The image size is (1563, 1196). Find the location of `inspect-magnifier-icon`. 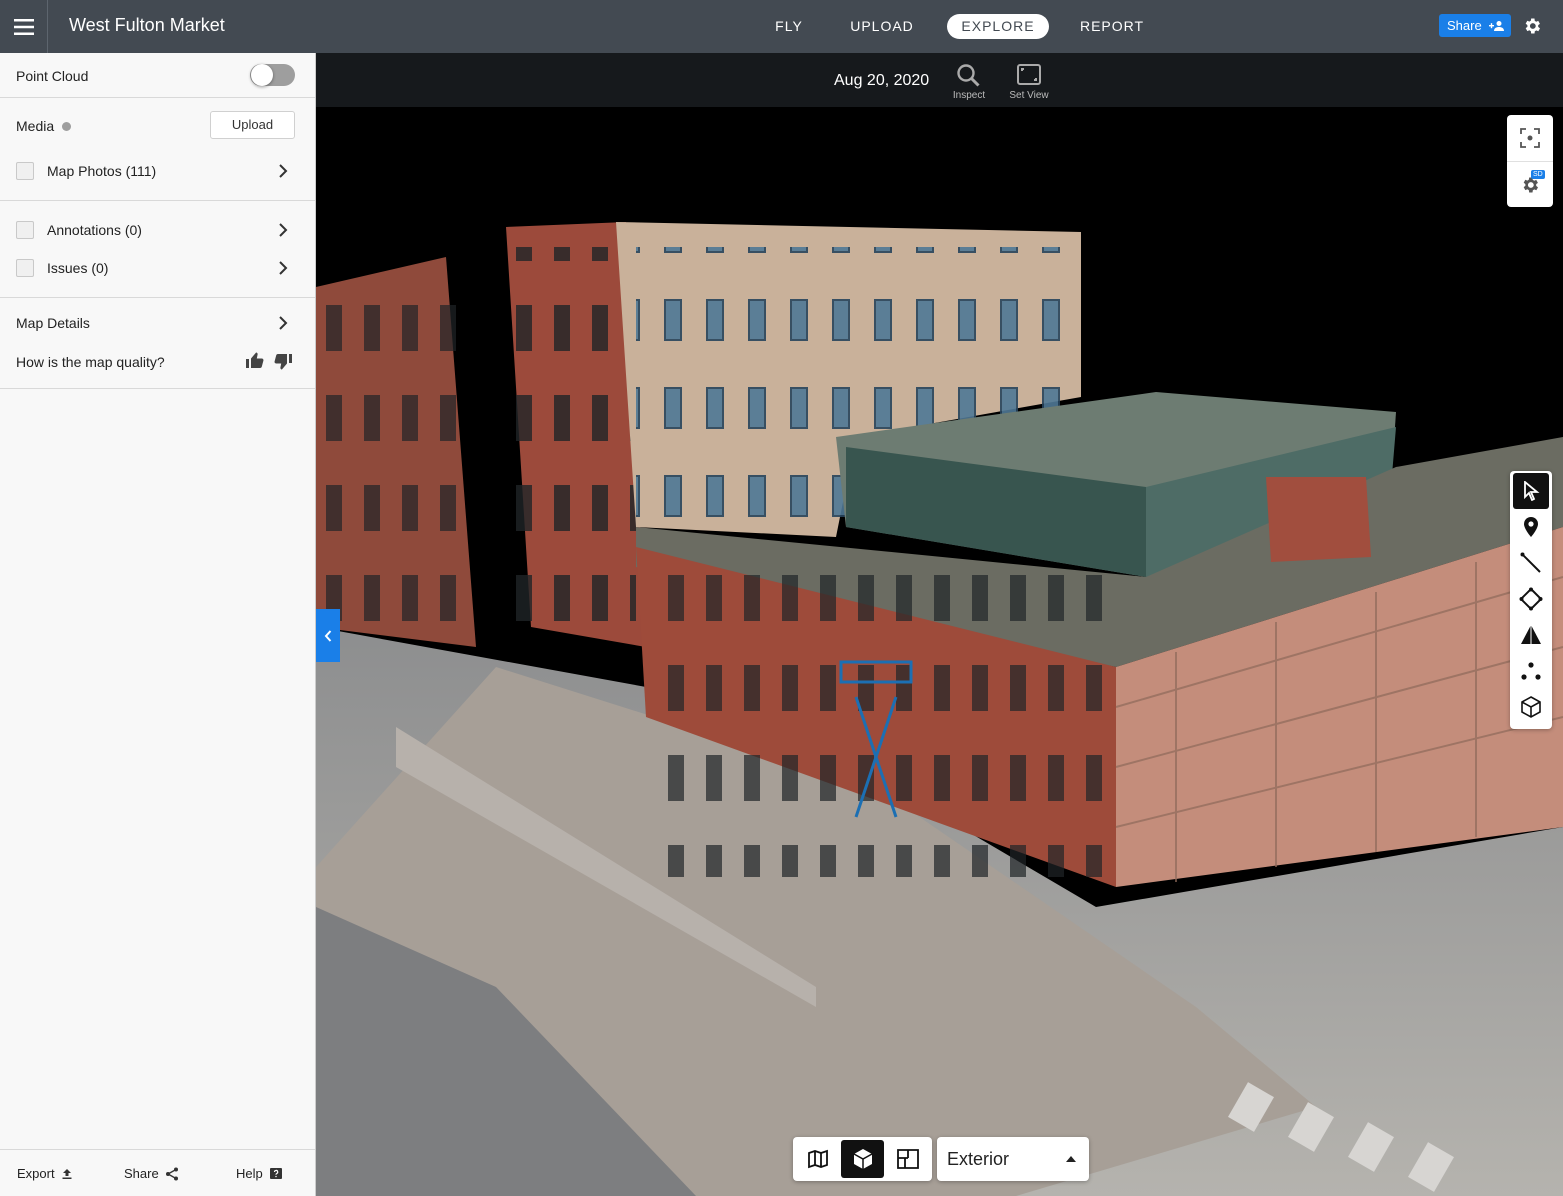

inspect-magnifier-icon is located at coordinates (968, 75).